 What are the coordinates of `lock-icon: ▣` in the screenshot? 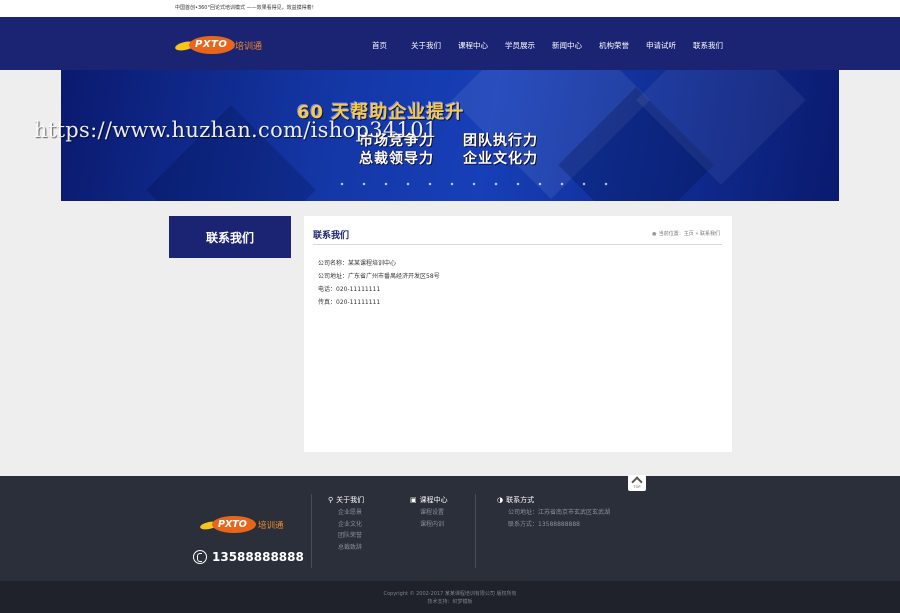 It's located at (413, 500).